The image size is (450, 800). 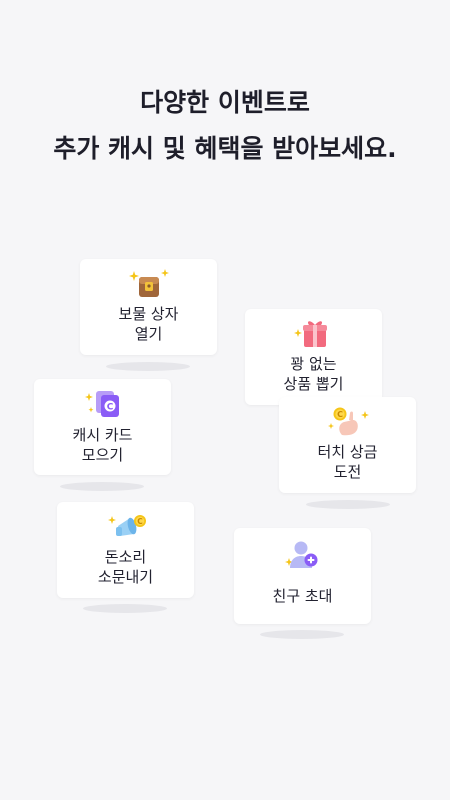 I want to click on event-label-line-2: 상품 뽑기, so click(x=313, y=384).